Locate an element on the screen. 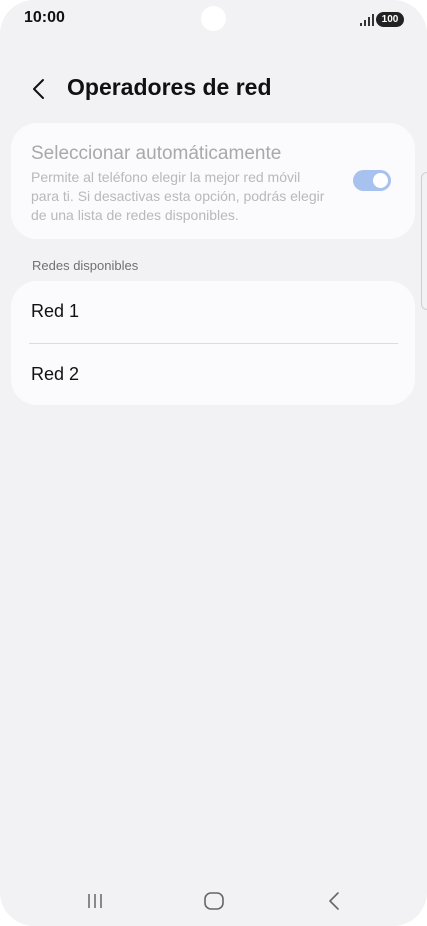  back-button is located at coordinates (39, 89).